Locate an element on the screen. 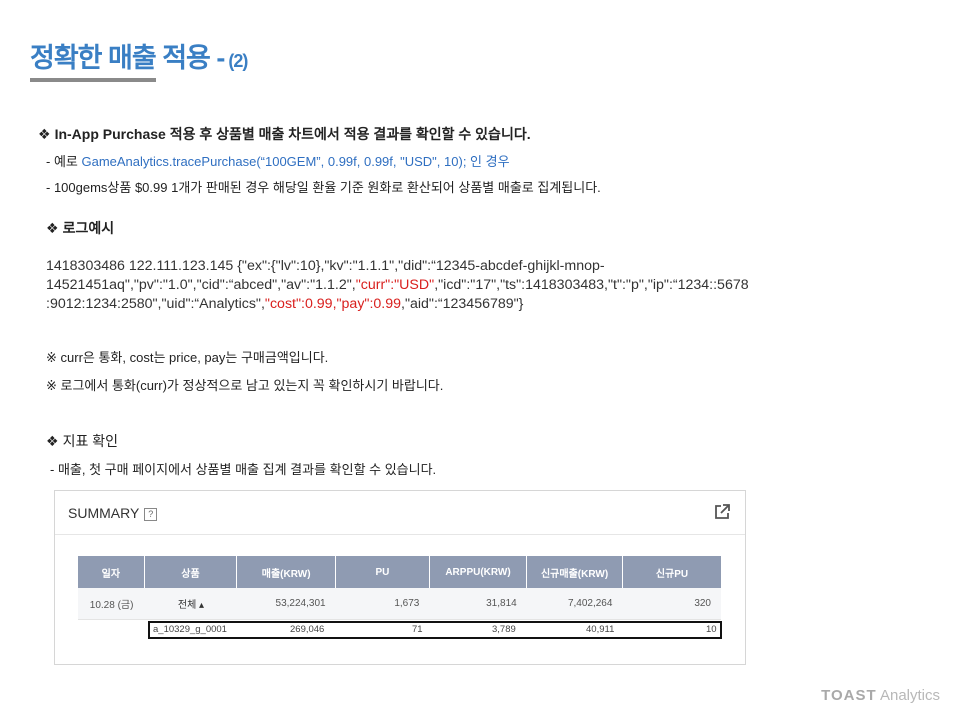  cell-product-toggle: 전체 ▴ is located at coordinates (190, 604).